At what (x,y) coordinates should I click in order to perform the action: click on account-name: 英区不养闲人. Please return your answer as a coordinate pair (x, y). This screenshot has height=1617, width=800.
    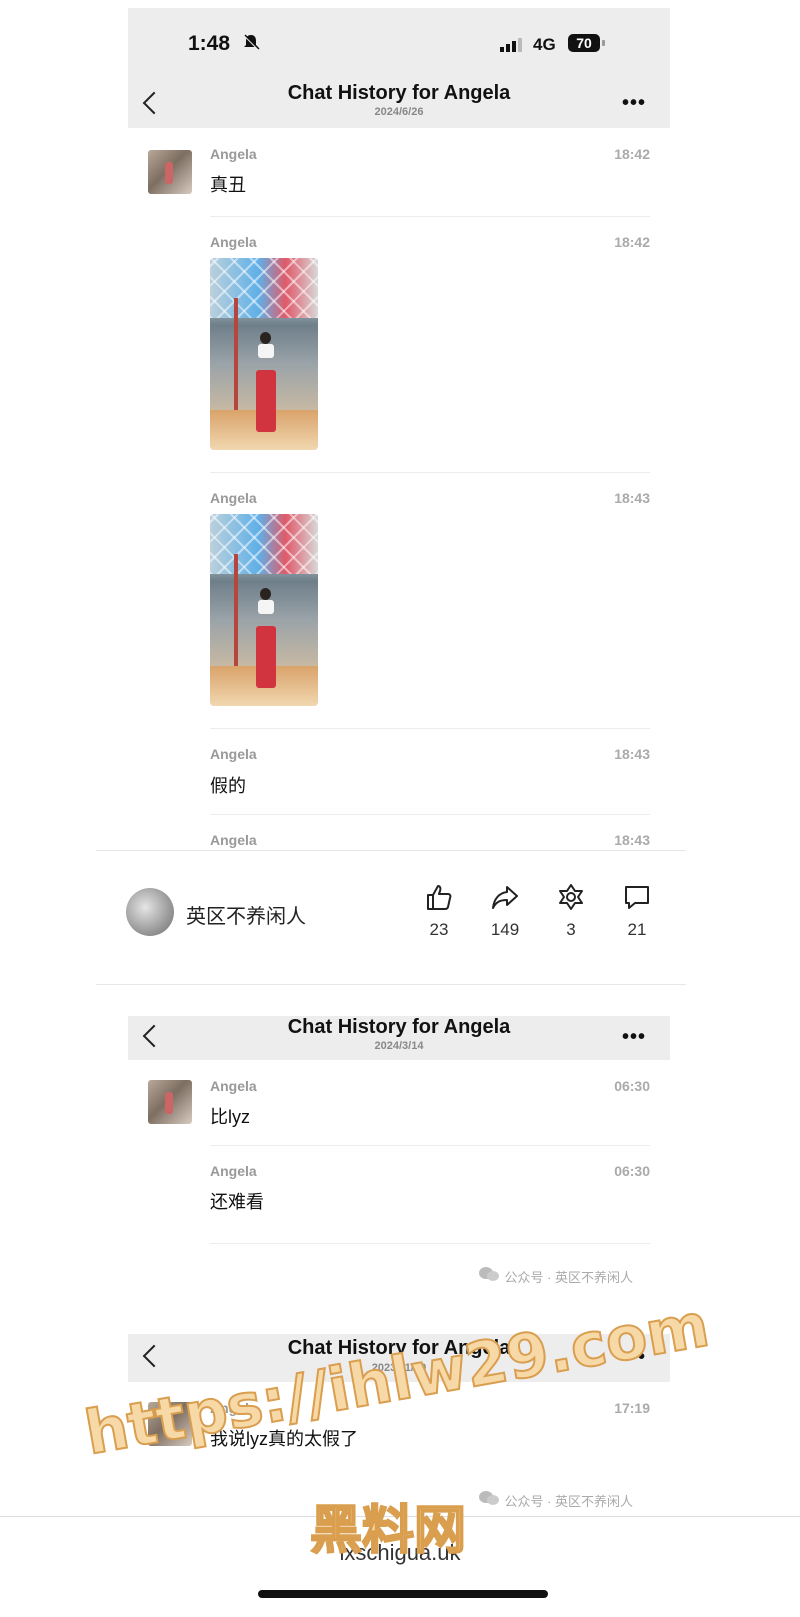
    Looking at the image, I should click on (246, 914).